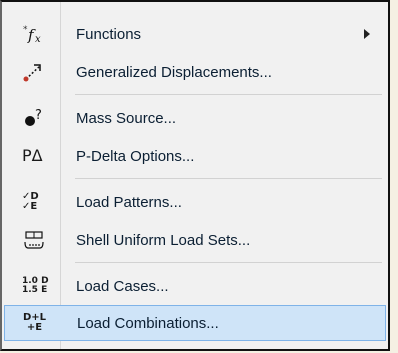  I want to click on svg-text: x, so click(38, 39).